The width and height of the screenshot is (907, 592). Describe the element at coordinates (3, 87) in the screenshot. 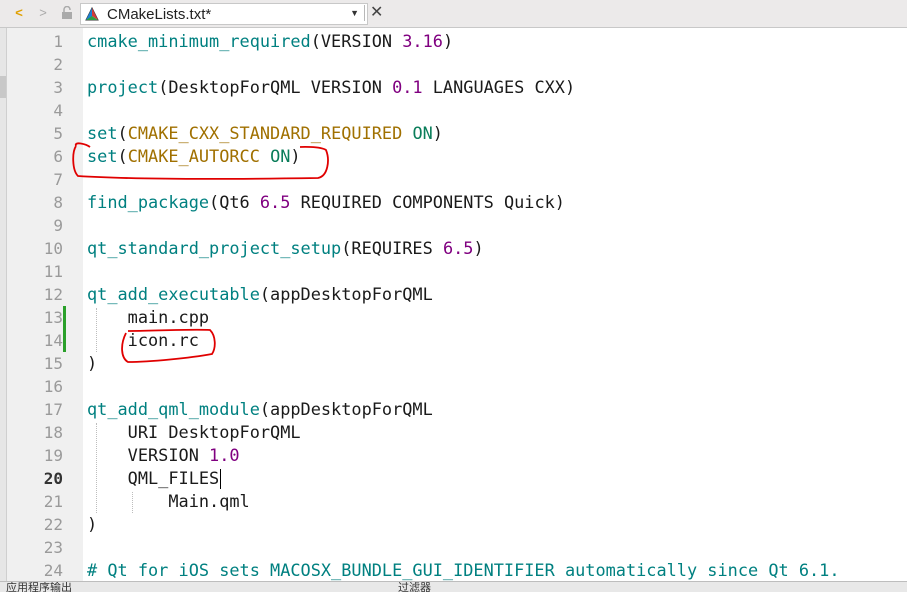

I see `left-panel-marker` at that location.